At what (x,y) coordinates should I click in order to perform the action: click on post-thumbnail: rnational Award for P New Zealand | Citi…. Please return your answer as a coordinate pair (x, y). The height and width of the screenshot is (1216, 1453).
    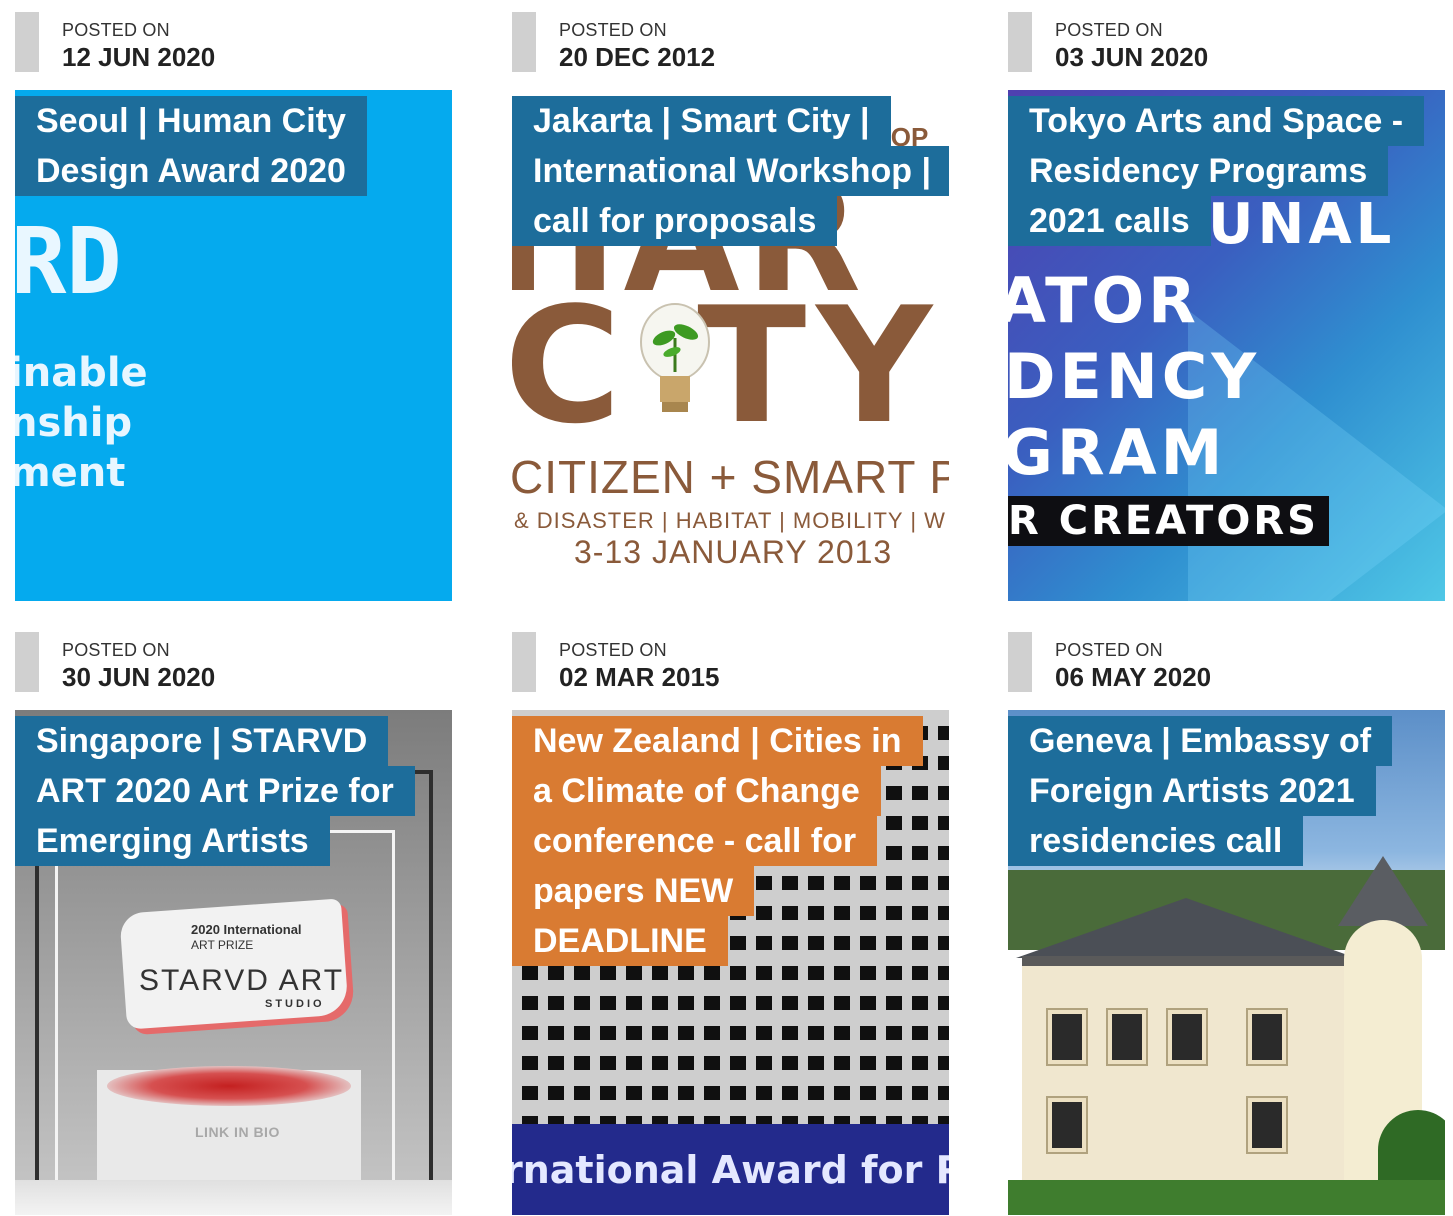
    Looking at the image, I should click on (730, 962).